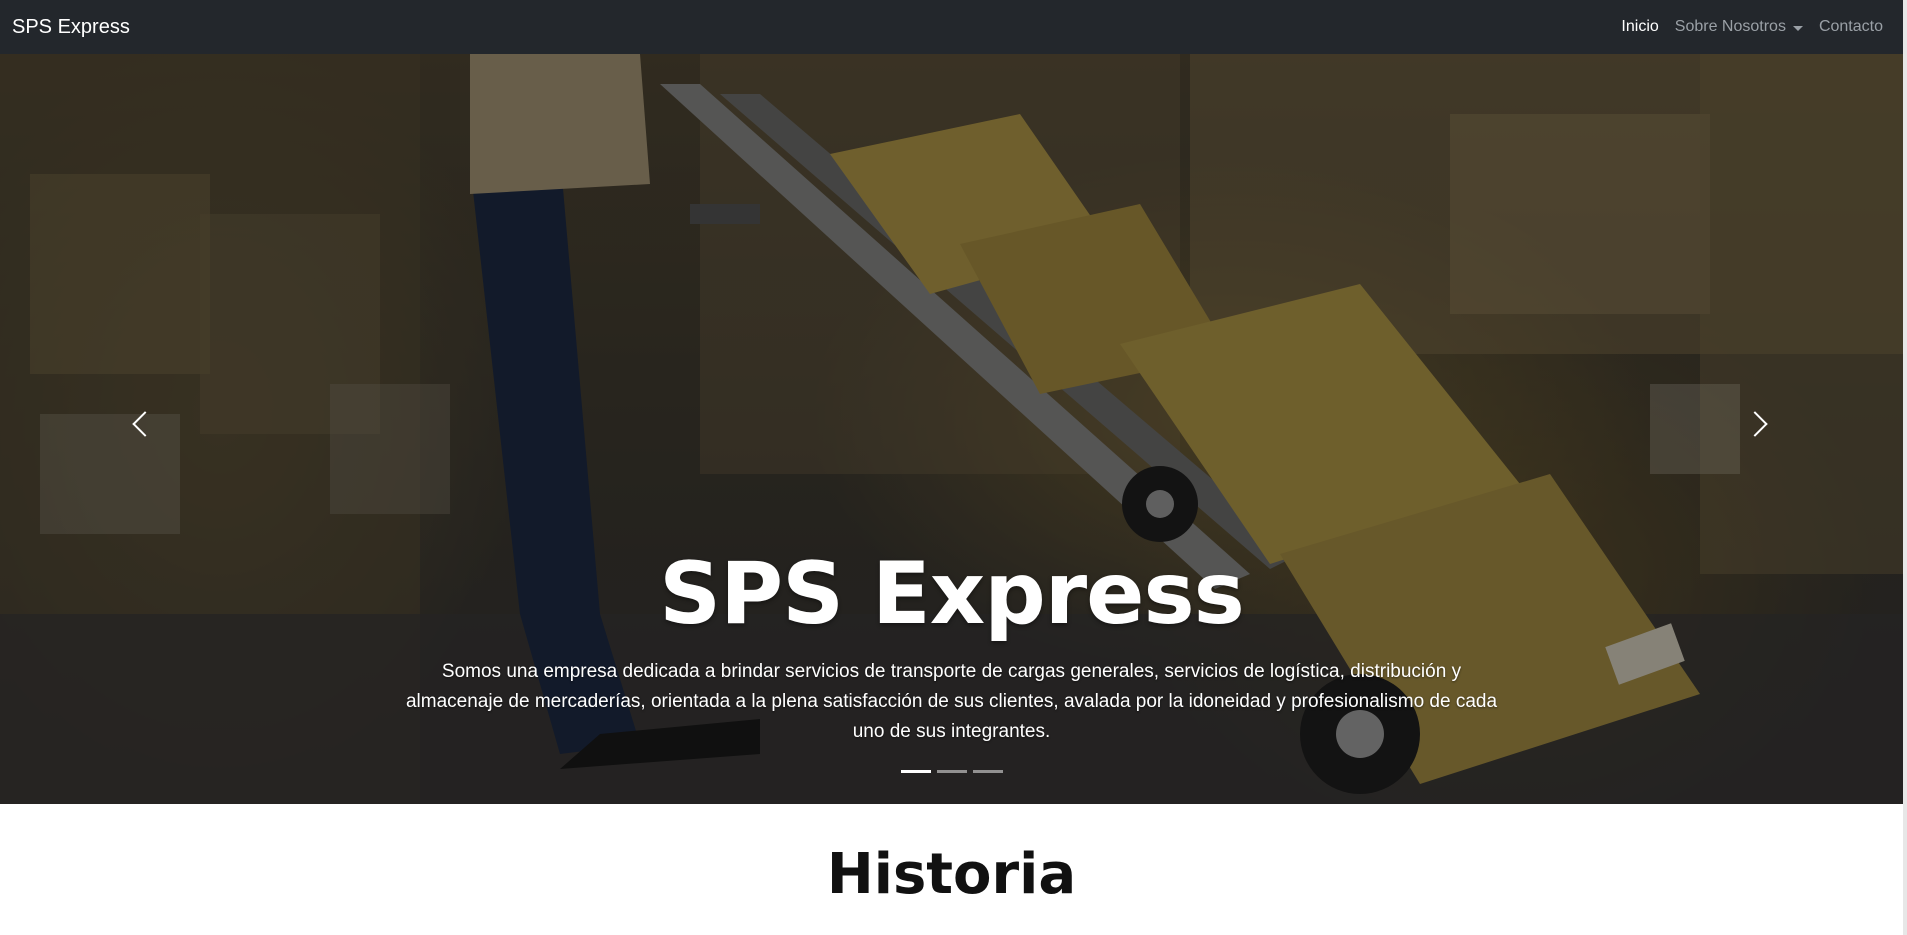 Image resolution: width=1907 pixels, height=935 pixels. I want to click on carousel-next-button, so click(1758, 424).